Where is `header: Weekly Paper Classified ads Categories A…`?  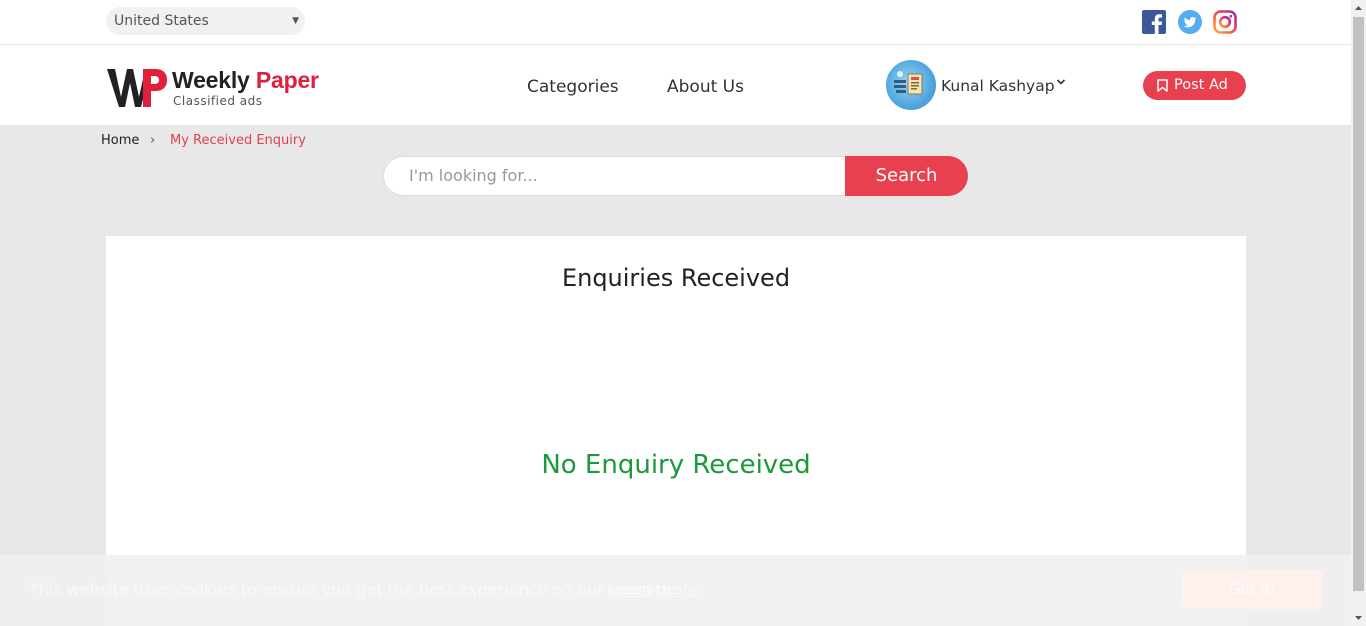
header: Weekly Paper Classified ads Categories A… is located at coordinates (675, 85).